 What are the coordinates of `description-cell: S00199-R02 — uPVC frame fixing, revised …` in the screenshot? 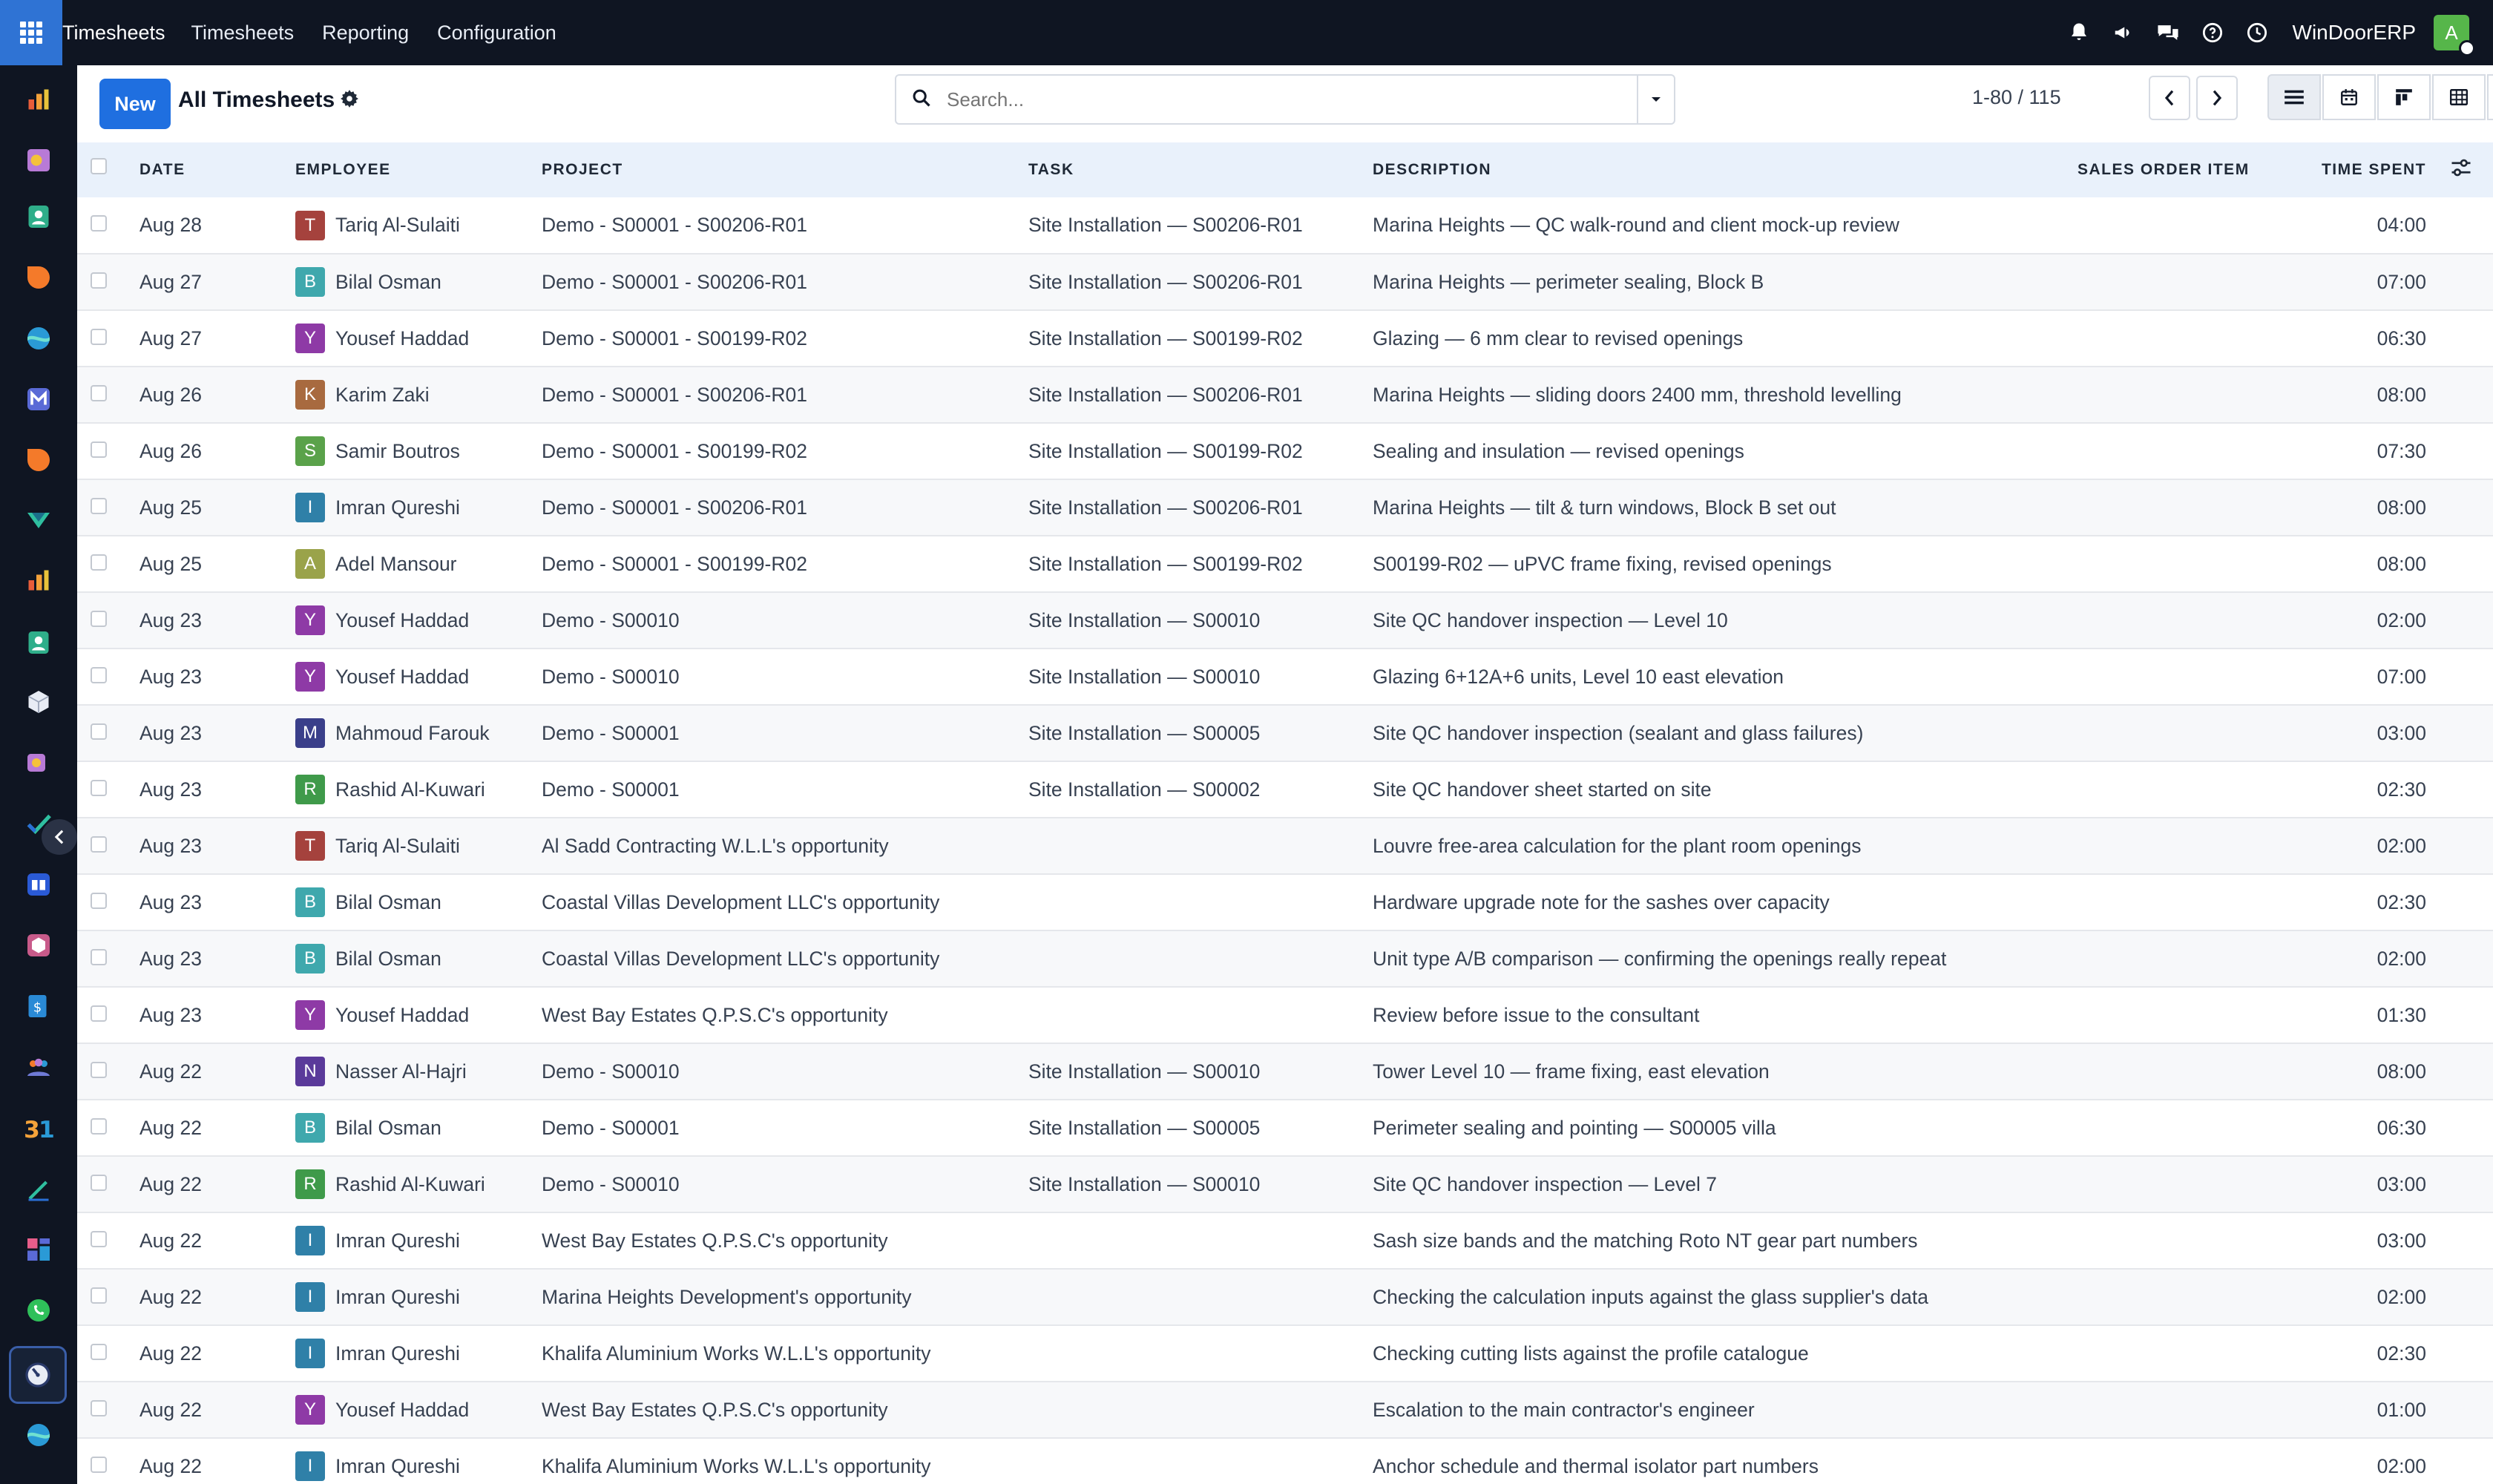 It's located at (1725, 564).